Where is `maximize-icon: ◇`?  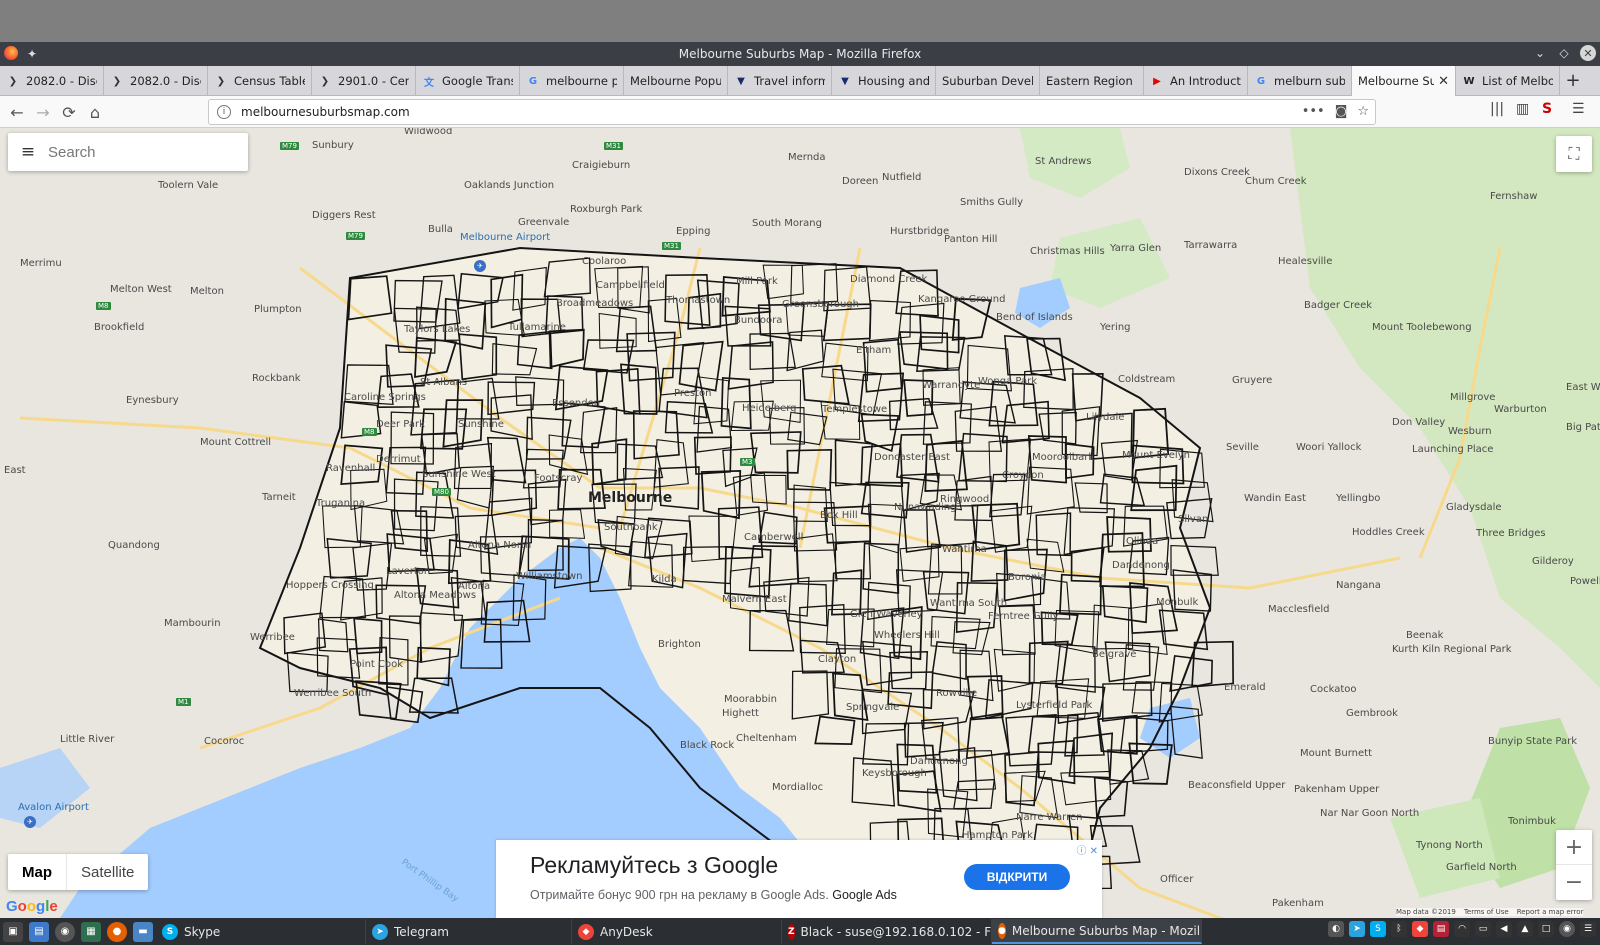
maximize-icon: ◇ is located at coordinates (1564, 53).